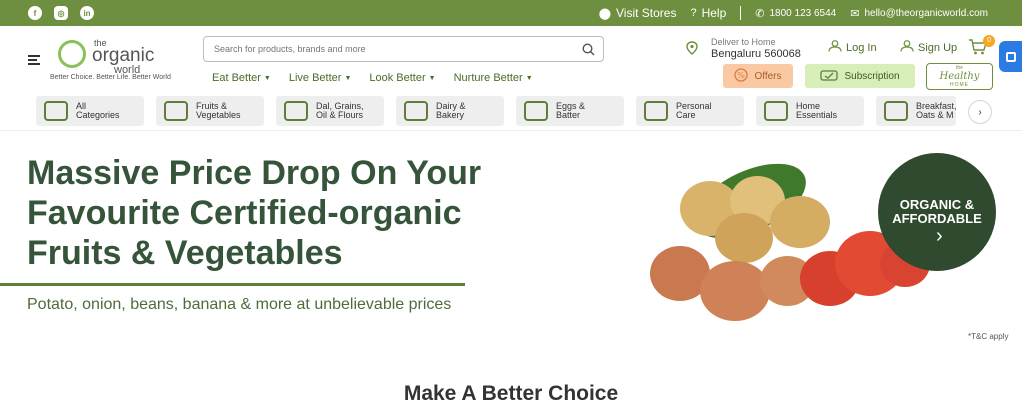 The width and height of the screenshot is (1022, 407). What do you see at coordinates (656, 111) in the screenshot?
I see `personal-care-icon` at bounding box center [656, 111].